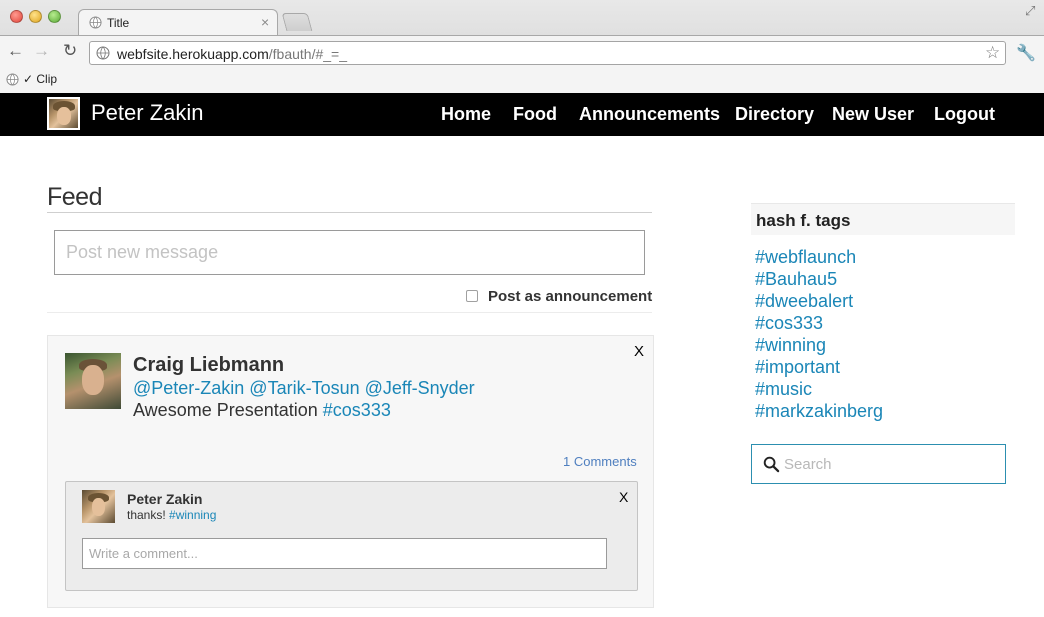  What do you see at coordinates (178, 22) in the screenshot?
I see `browser-tab: Title ×` at bounding box center [178, 22].